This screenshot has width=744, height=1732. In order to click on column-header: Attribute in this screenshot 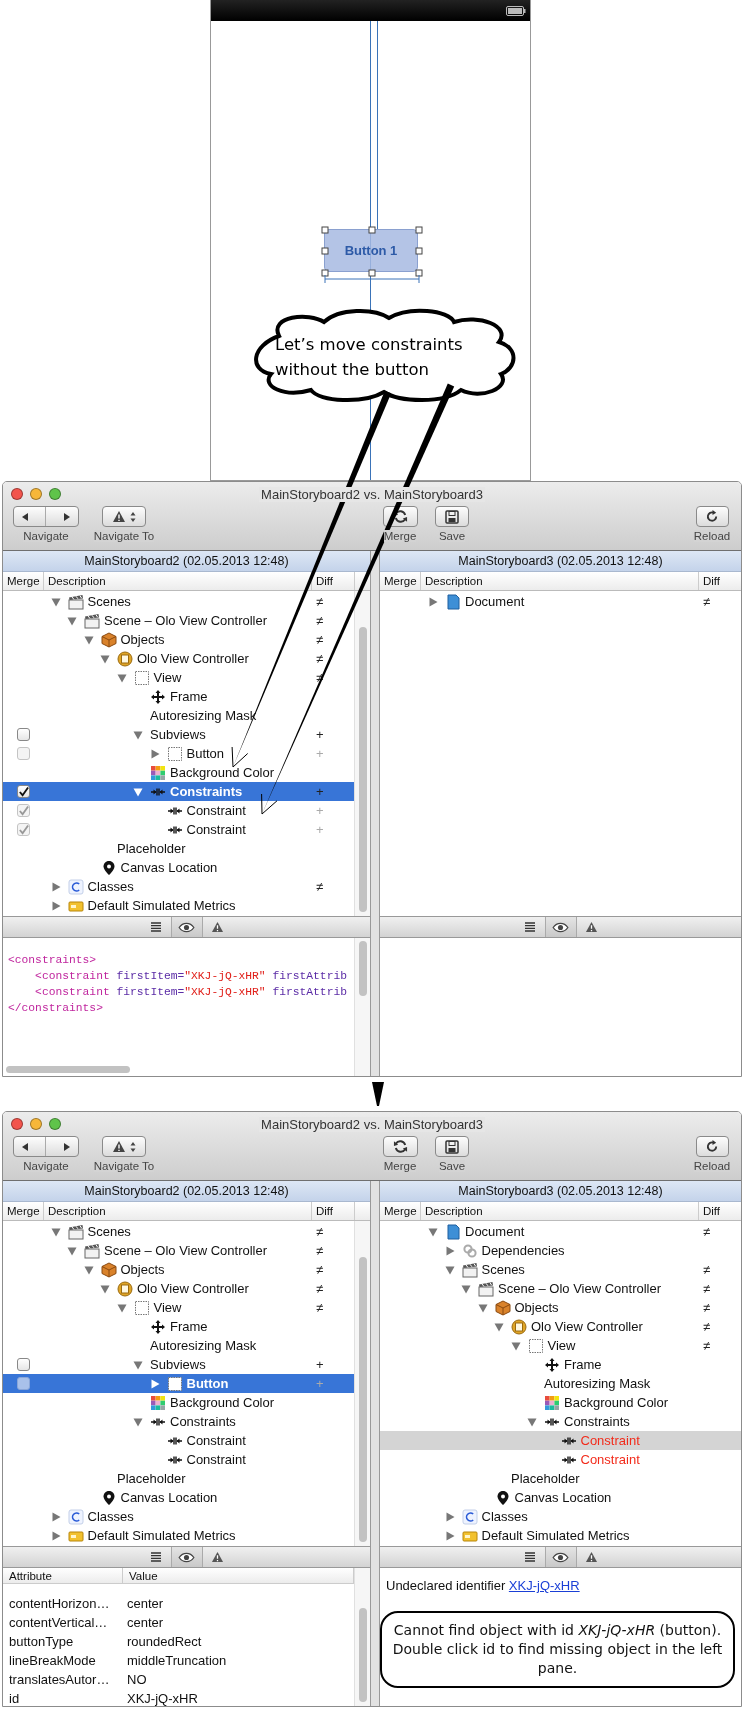, I will do `click(63, 1575)`.